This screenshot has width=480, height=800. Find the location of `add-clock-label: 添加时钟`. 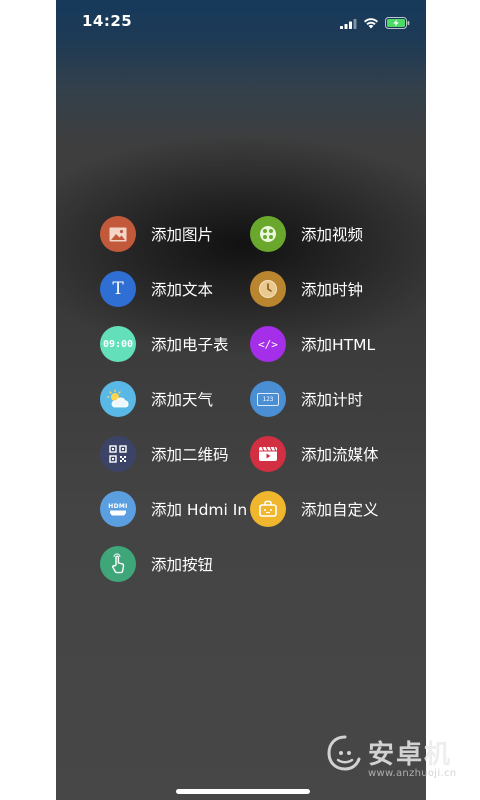

add-clock-label: 添加时钟 is located at coordinates (332, 290).